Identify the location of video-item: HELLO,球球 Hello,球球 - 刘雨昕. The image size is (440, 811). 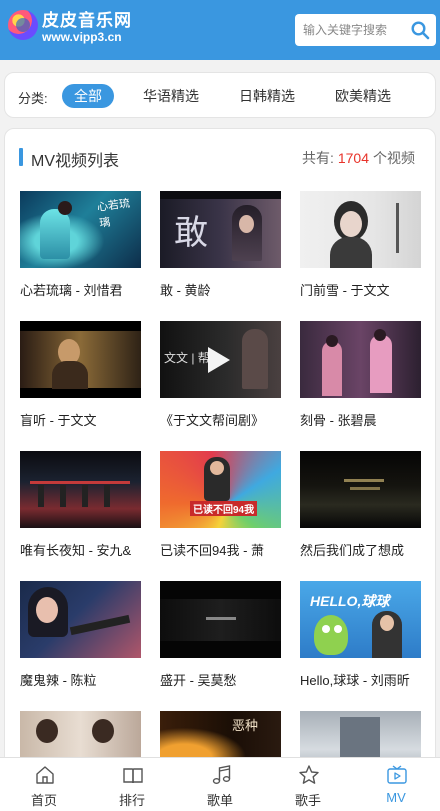
(360, 634).